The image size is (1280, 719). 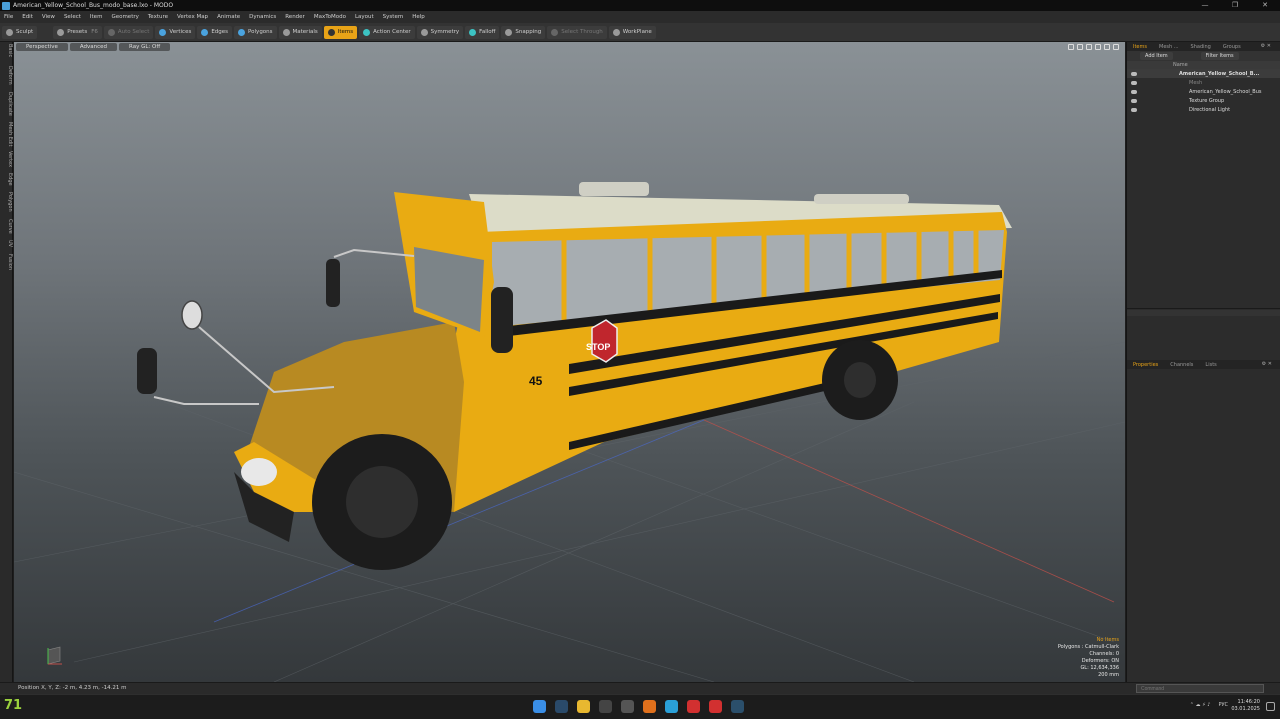 I want to click on tree-item-mesh: Mesh, so click(x=1203, y=82).